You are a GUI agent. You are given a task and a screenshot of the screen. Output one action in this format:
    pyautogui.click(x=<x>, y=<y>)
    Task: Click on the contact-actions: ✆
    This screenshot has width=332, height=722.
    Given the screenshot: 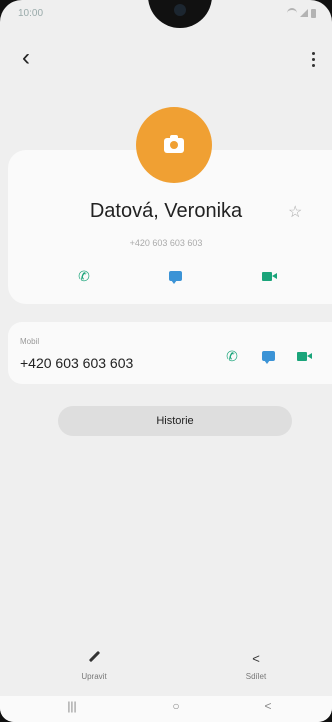 What is the action you would take?
    pyautogui.click(x=166, y=276)
    